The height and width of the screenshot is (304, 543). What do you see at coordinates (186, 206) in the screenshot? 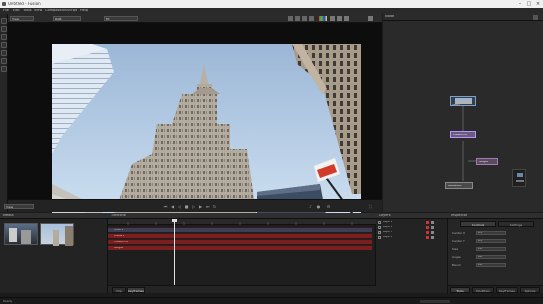
I see `stop-icon: ■` at bounding box center [186, 206].